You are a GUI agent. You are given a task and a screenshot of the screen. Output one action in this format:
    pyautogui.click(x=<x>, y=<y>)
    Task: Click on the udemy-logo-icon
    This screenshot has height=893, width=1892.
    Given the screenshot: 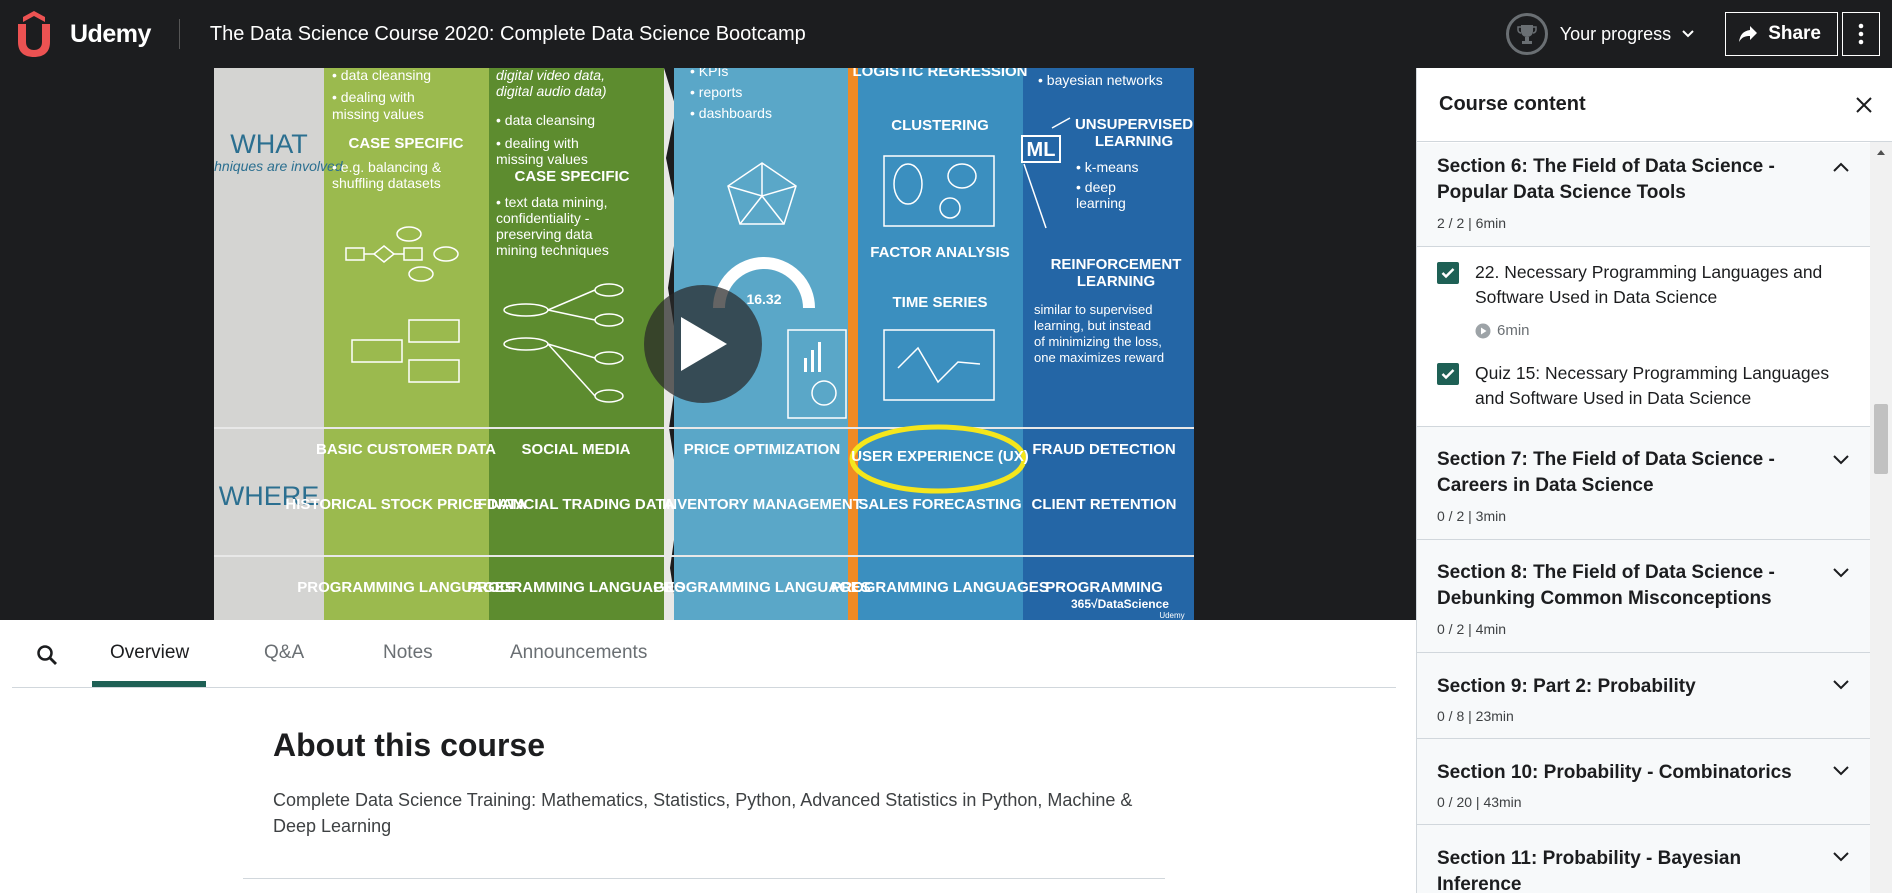 What is the action you would take?
    pyautogui.click(x=34, y=34)
    